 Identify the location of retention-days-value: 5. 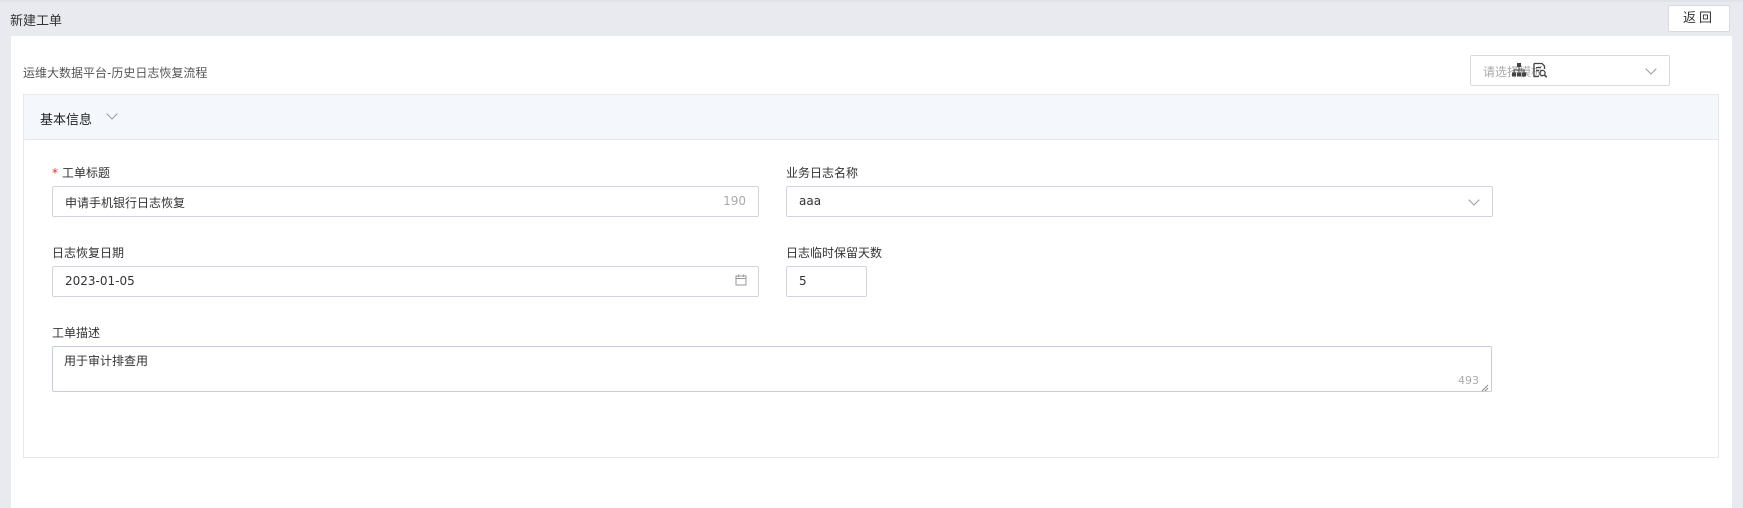
(803, 281).